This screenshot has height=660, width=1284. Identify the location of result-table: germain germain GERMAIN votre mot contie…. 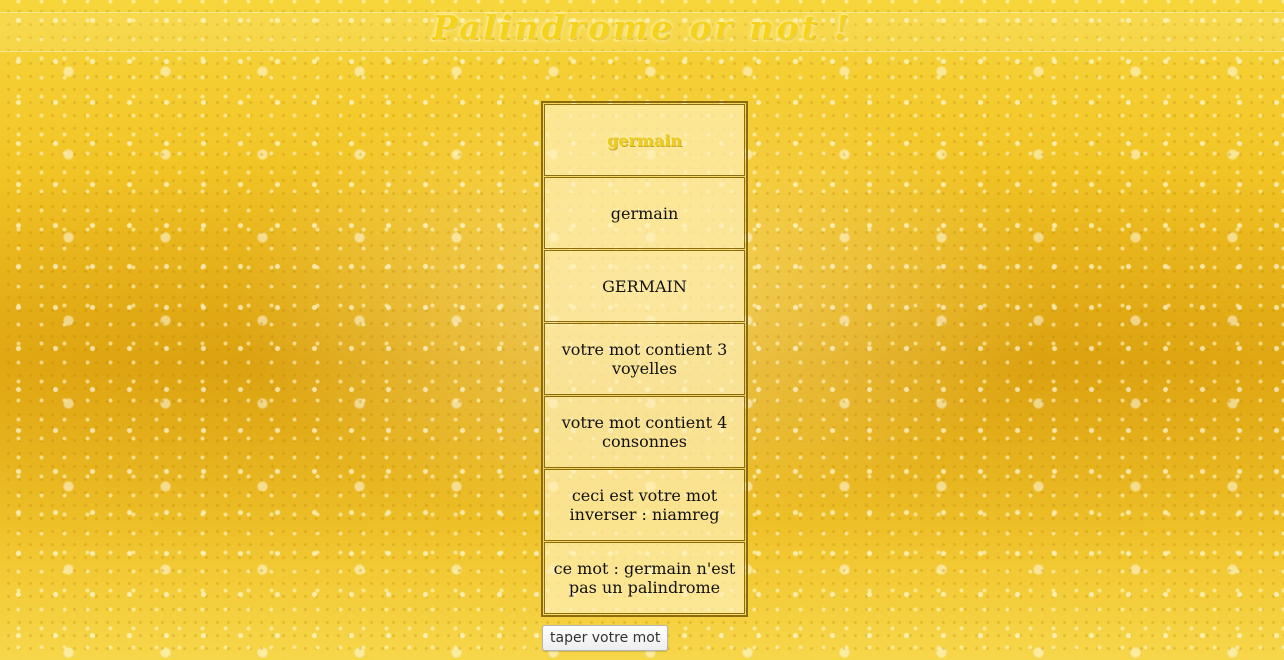
(644, 359).